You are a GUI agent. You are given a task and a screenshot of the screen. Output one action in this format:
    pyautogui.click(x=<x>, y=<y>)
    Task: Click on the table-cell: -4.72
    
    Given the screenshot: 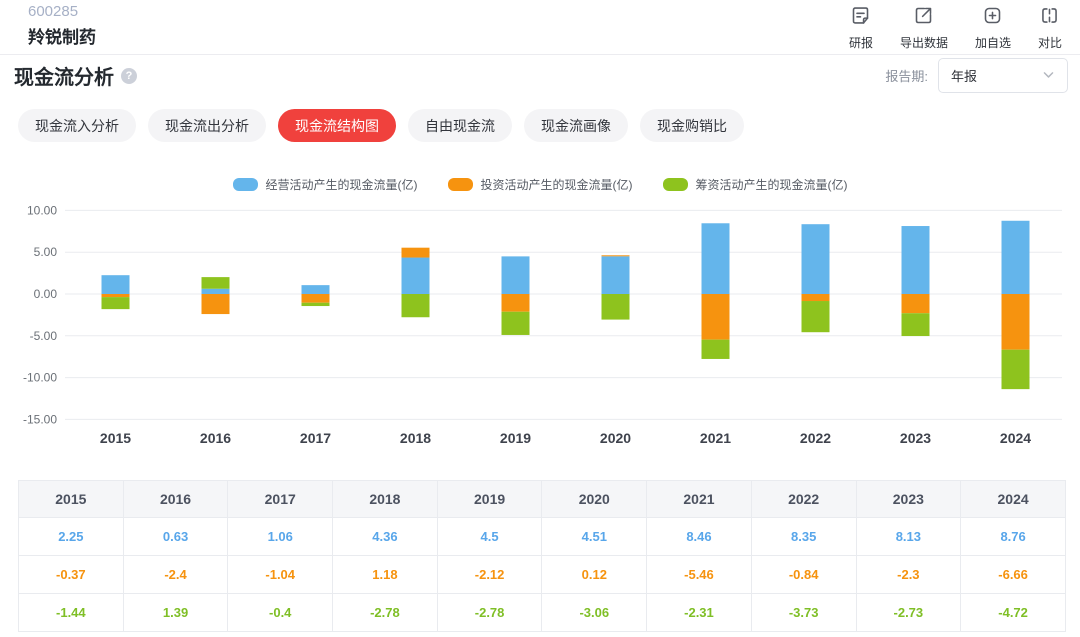 What is the action you would take?
    pyautogui.click(x=1013, y=612)
    